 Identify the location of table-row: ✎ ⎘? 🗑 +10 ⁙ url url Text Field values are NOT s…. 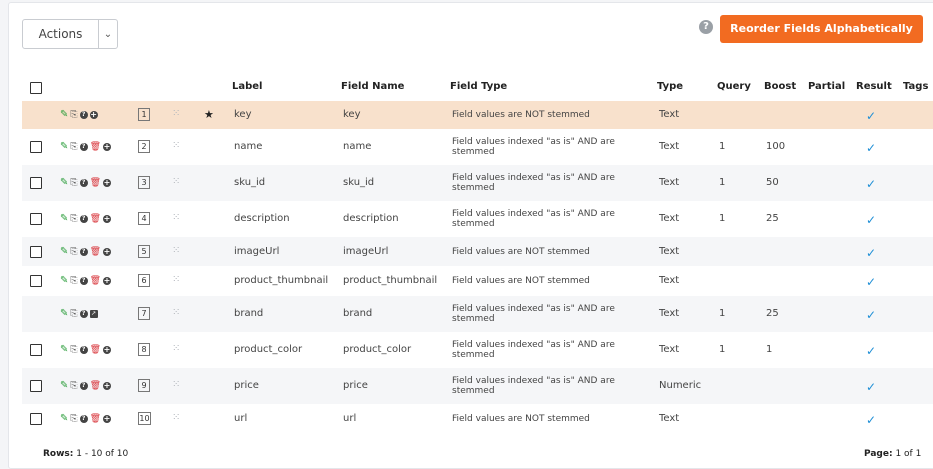
(477, 418).